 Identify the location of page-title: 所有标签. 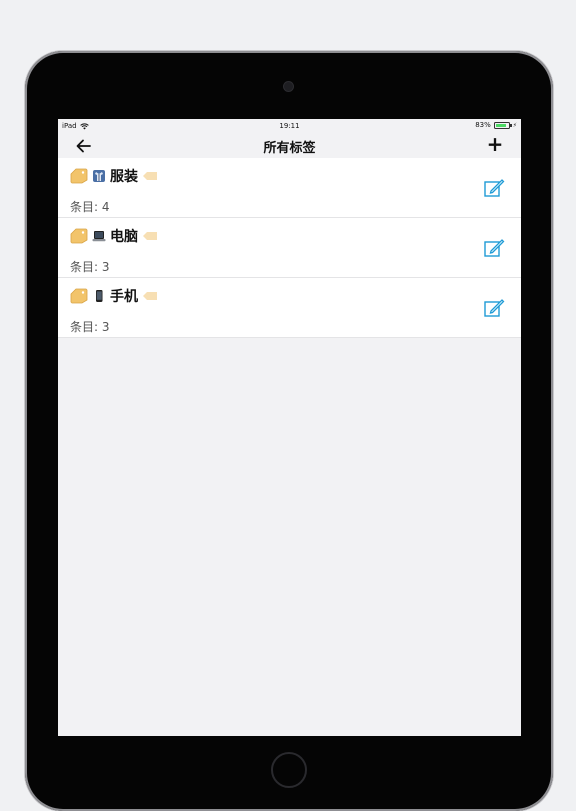
(289, 148).